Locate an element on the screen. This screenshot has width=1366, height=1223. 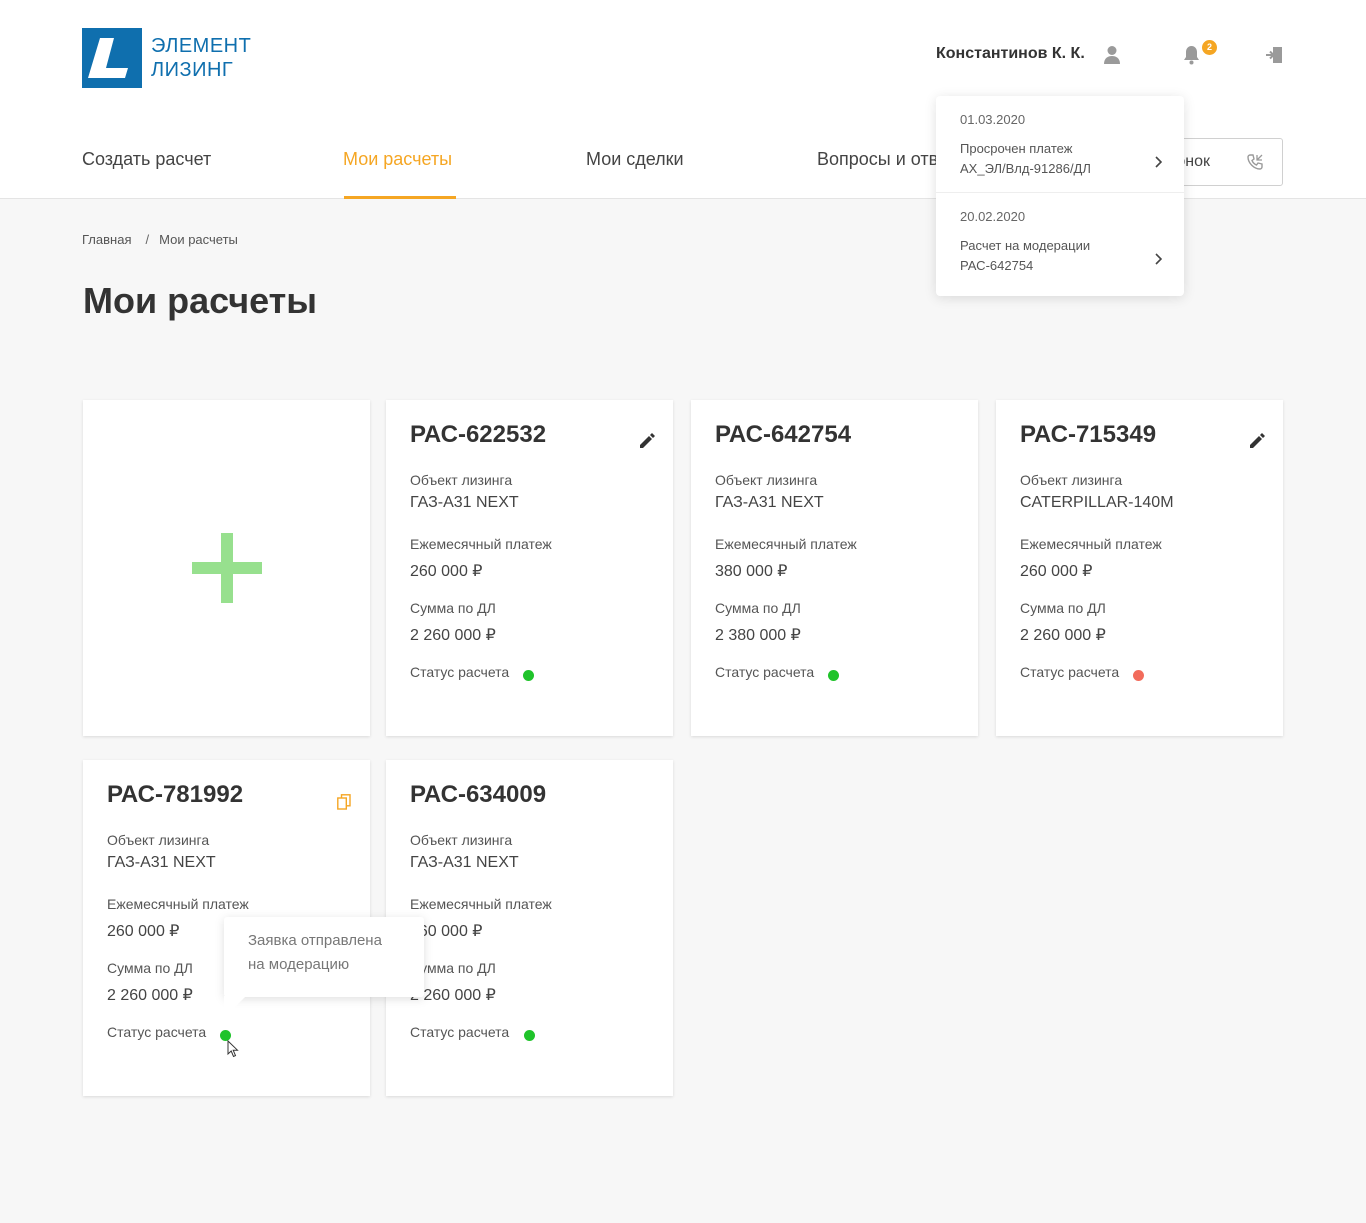
copy-icon is located at coordinates (344, 802).